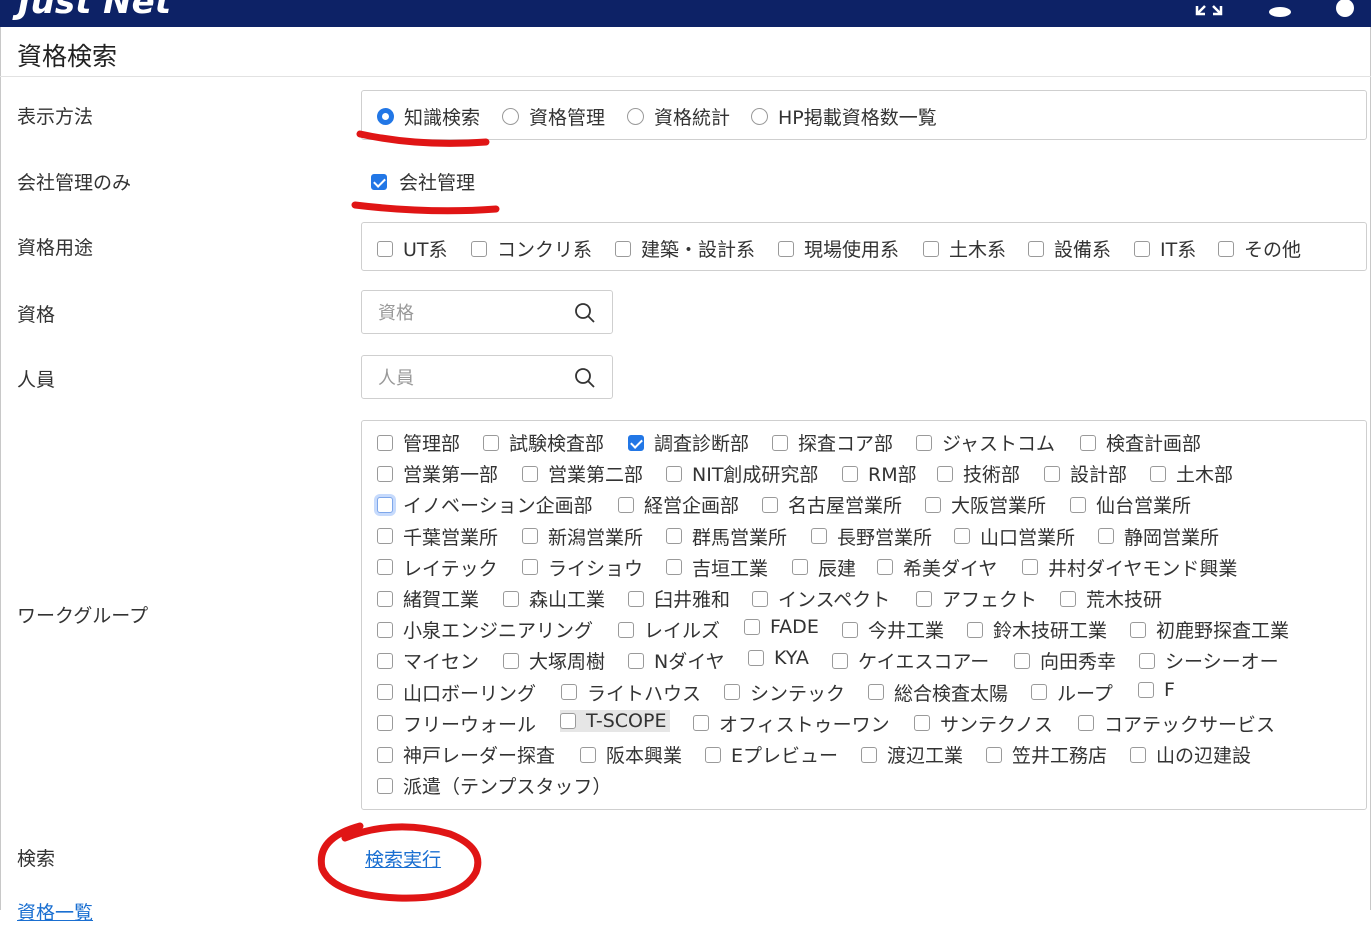 This screenshot has height=925, width=1371. Describe the element at coordinates (844, 116) in the screenshot. I see `radio-hp-listing-count: HP掲載資格数一覧` at that location.